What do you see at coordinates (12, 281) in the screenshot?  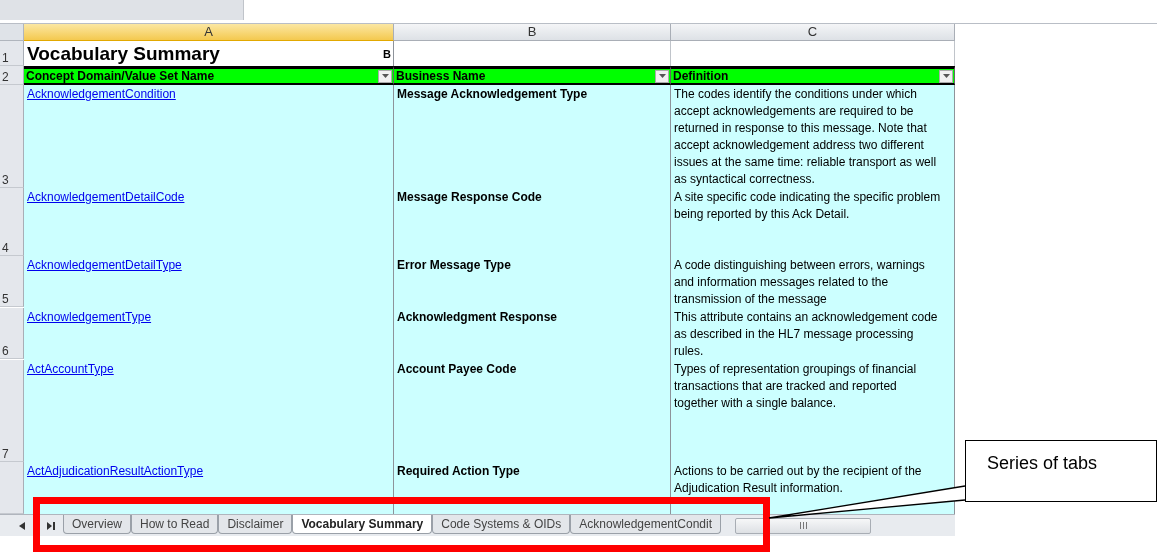 I see `row-header: 5` at bounding box center [12, 281].